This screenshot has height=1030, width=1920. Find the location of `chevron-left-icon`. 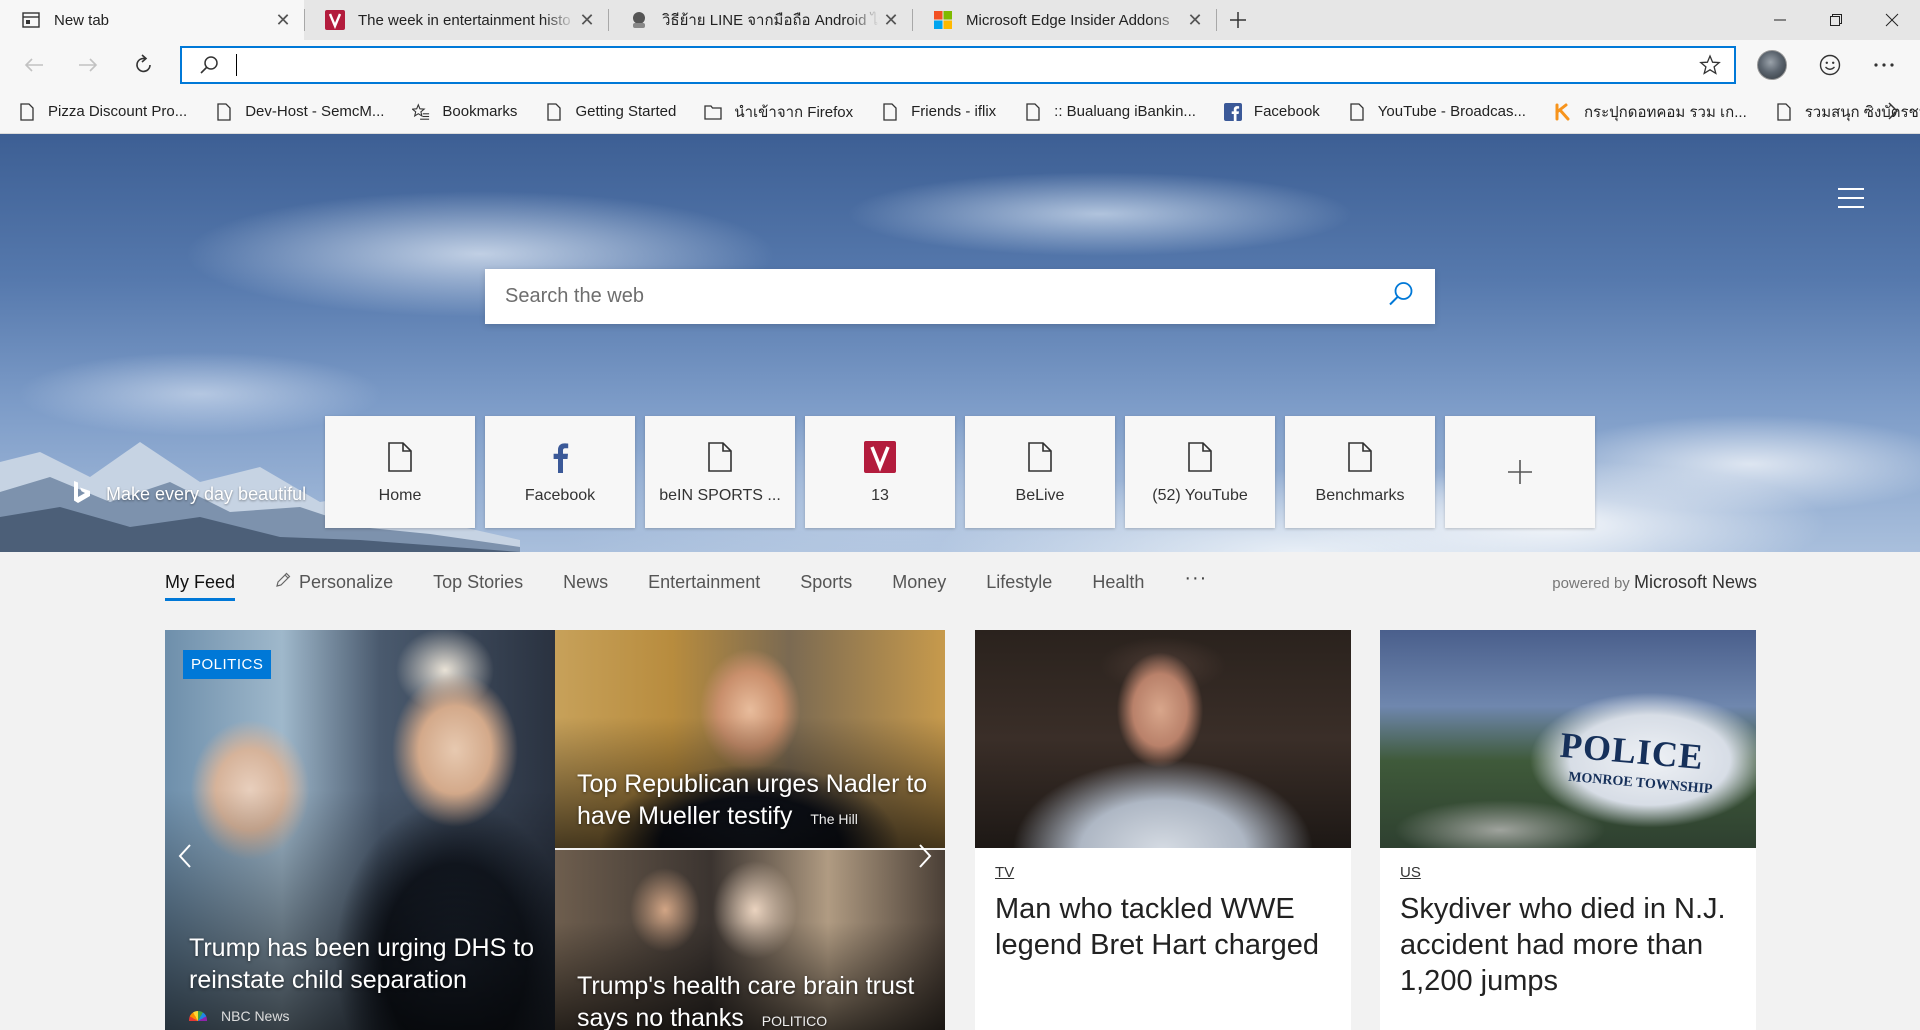

chevron-left-icon is located at coordinates (184, 856).